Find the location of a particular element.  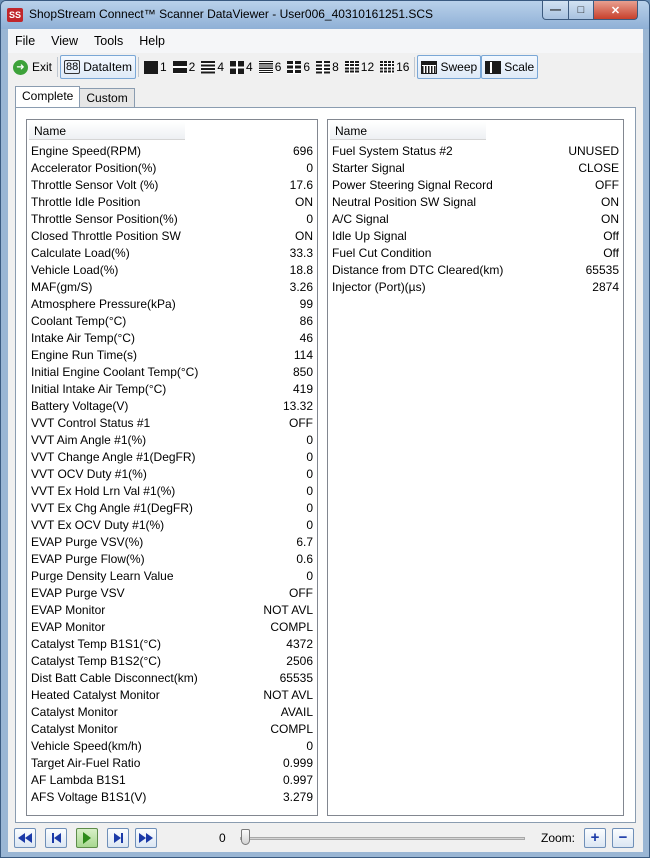

table-row: Calculate Load(%) 33.3 is located at coordinates (172, 252).